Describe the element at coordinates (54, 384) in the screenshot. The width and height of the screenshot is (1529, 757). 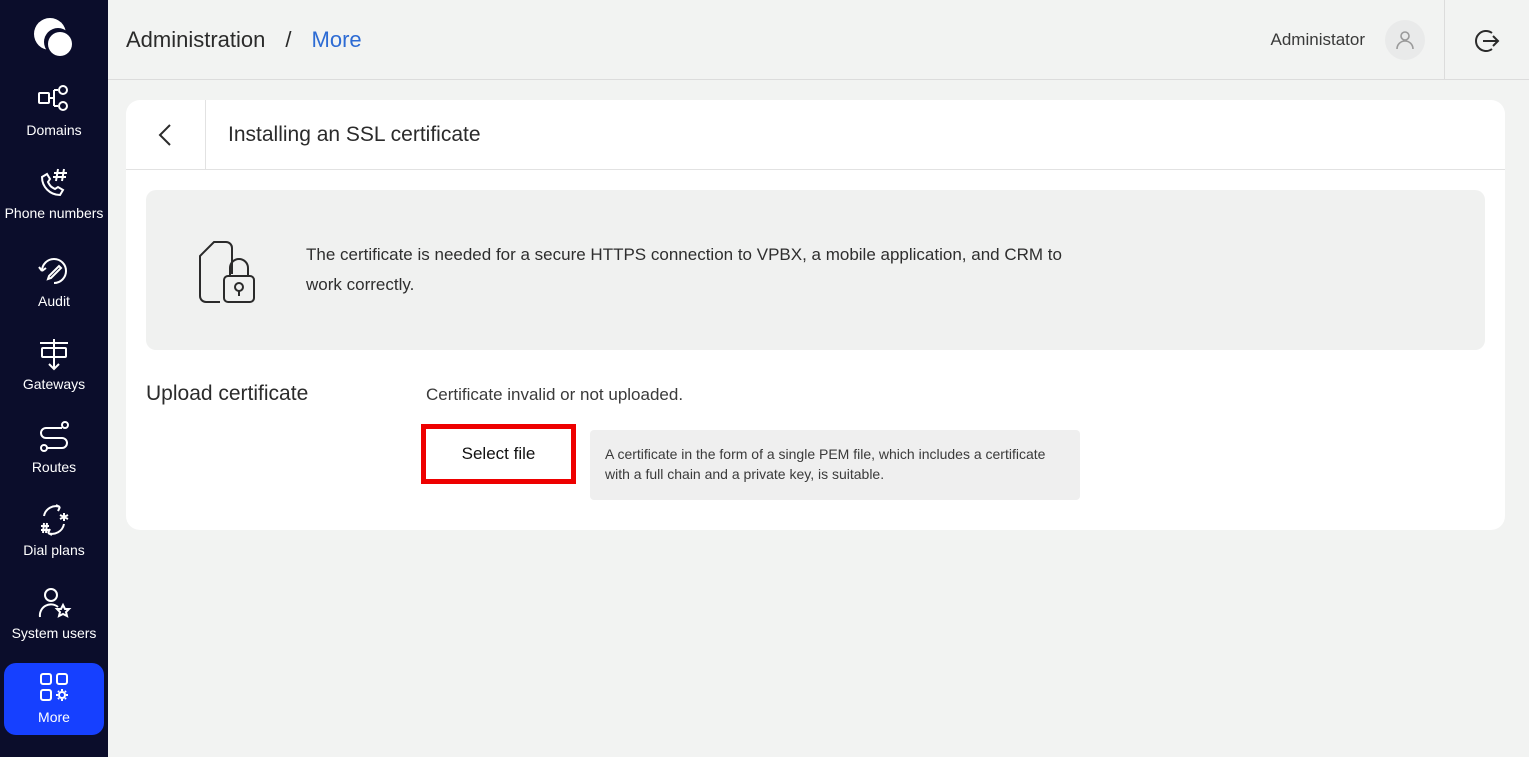
I see `sidebar-item-label: Gateways` at that location.